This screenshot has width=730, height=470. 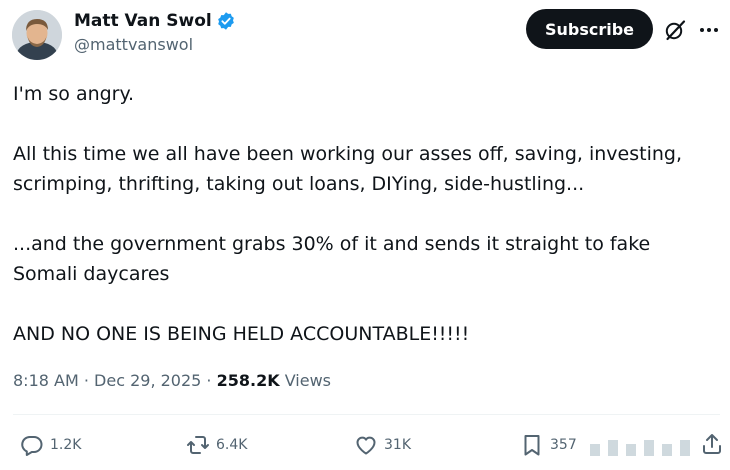 What do you see at coordinates (248, 380) in the screenshot?
I see `views-count: 258.2K` at bounding box center [248, 380].